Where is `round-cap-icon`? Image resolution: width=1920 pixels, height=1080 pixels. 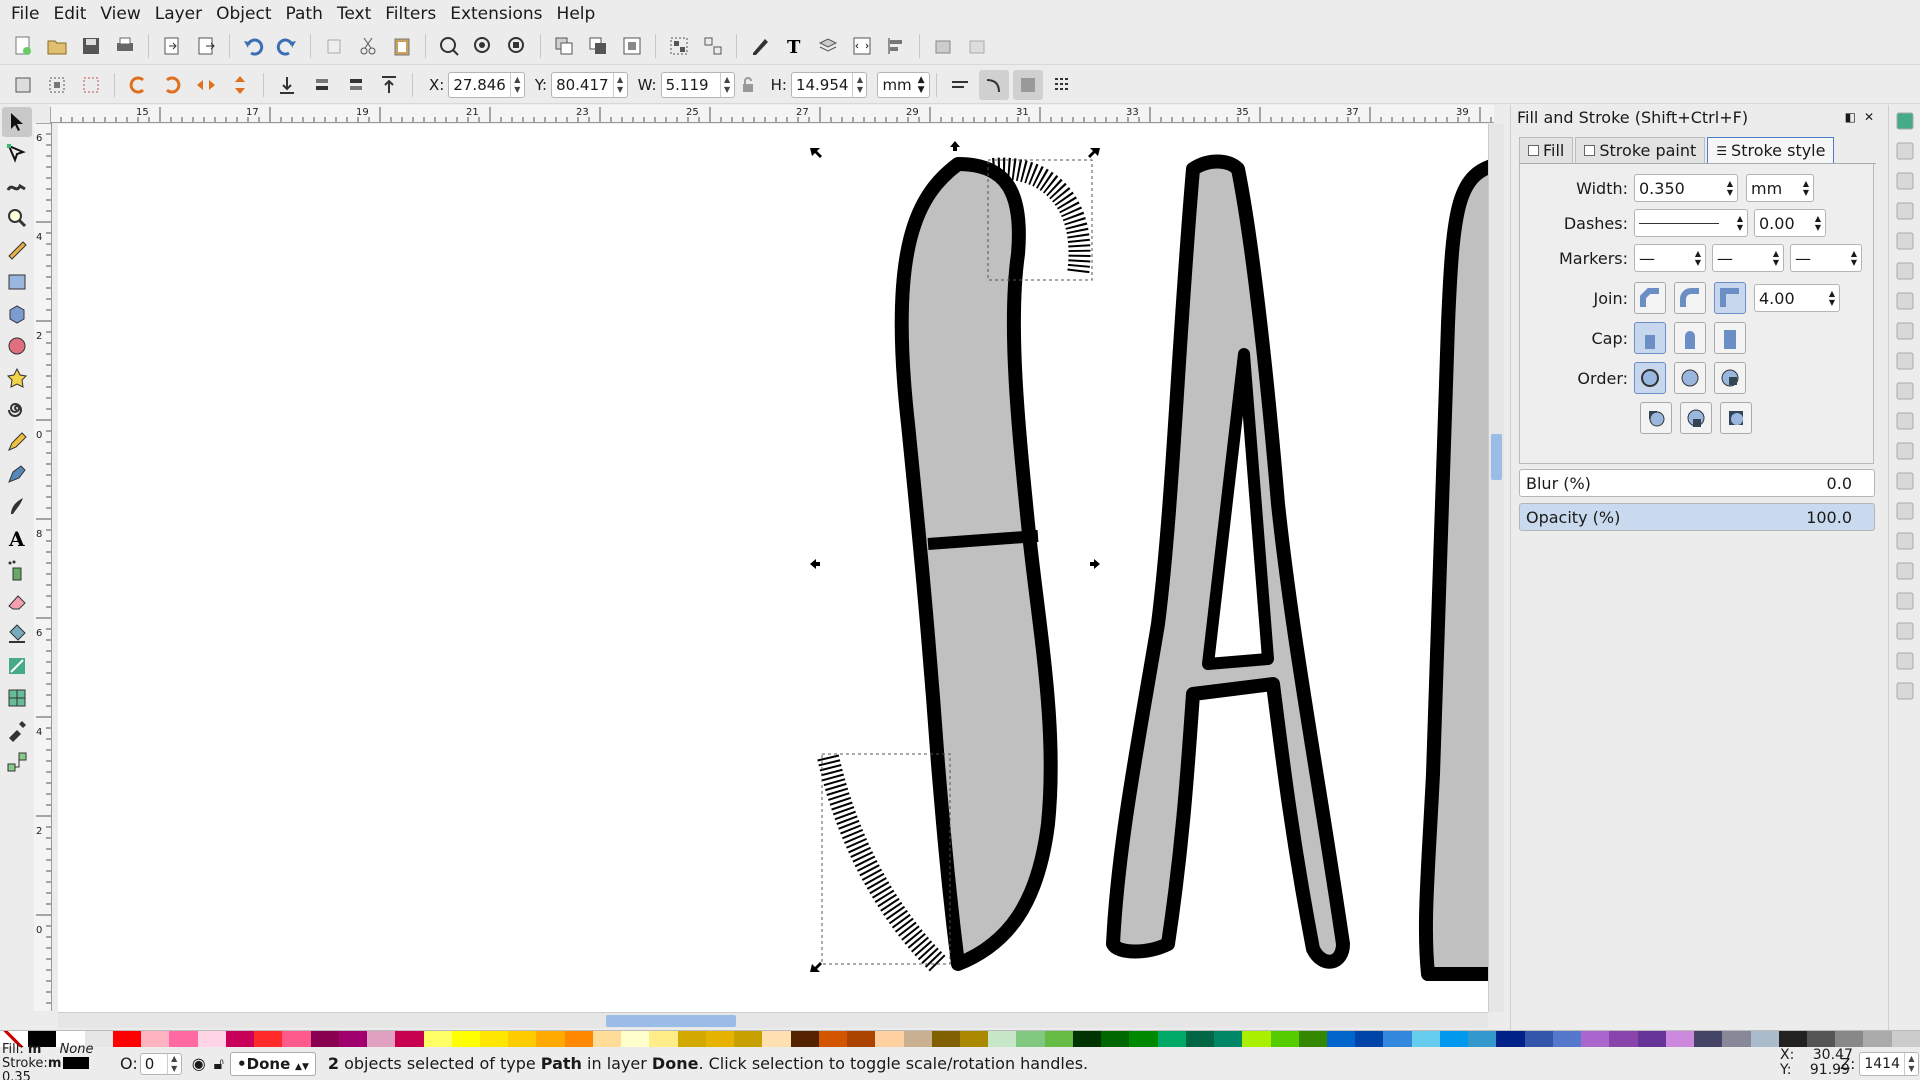 round-cap-icon is located at coordinates (1690, 338).